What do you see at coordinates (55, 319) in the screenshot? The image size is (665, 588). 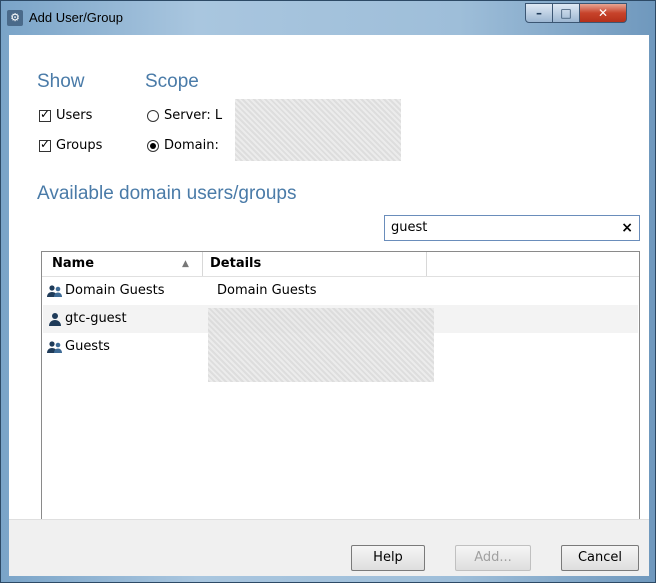 I see `user-icon` at bounding box center [55, 319].